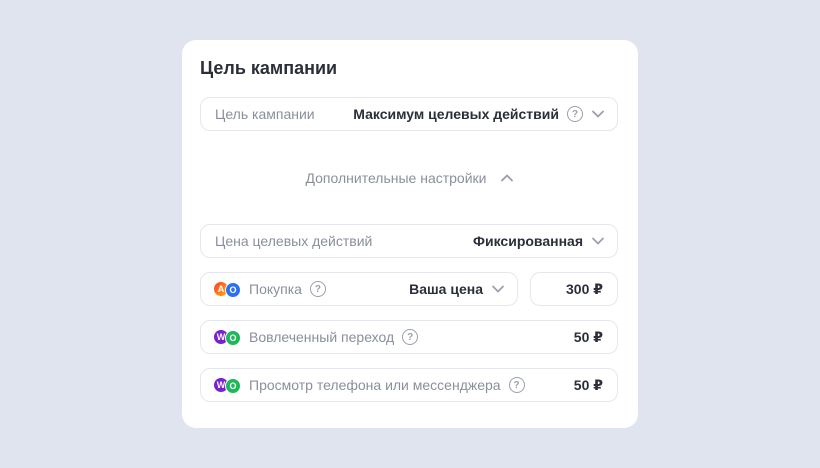 Image resolution: width=820 pixels, height=468 pixels. I want to click on price-type-select: Цена целевых действий Фиксированная, so click(409, 241).